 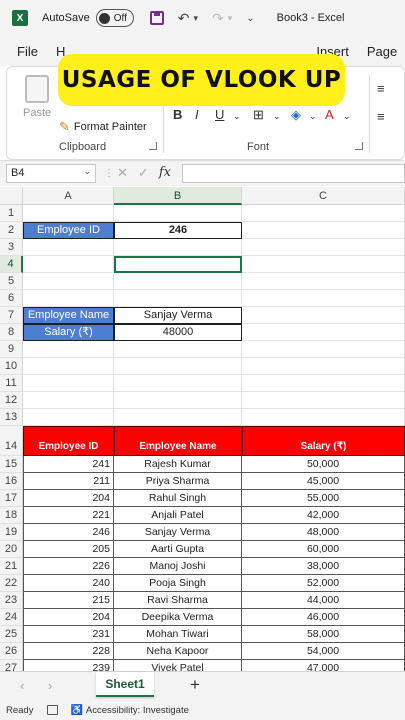 What do you see at coordinates (277, 116) in the screenshot?
I see `borders-dropdown-icon: ⌄` at bounding box center [277, 116].